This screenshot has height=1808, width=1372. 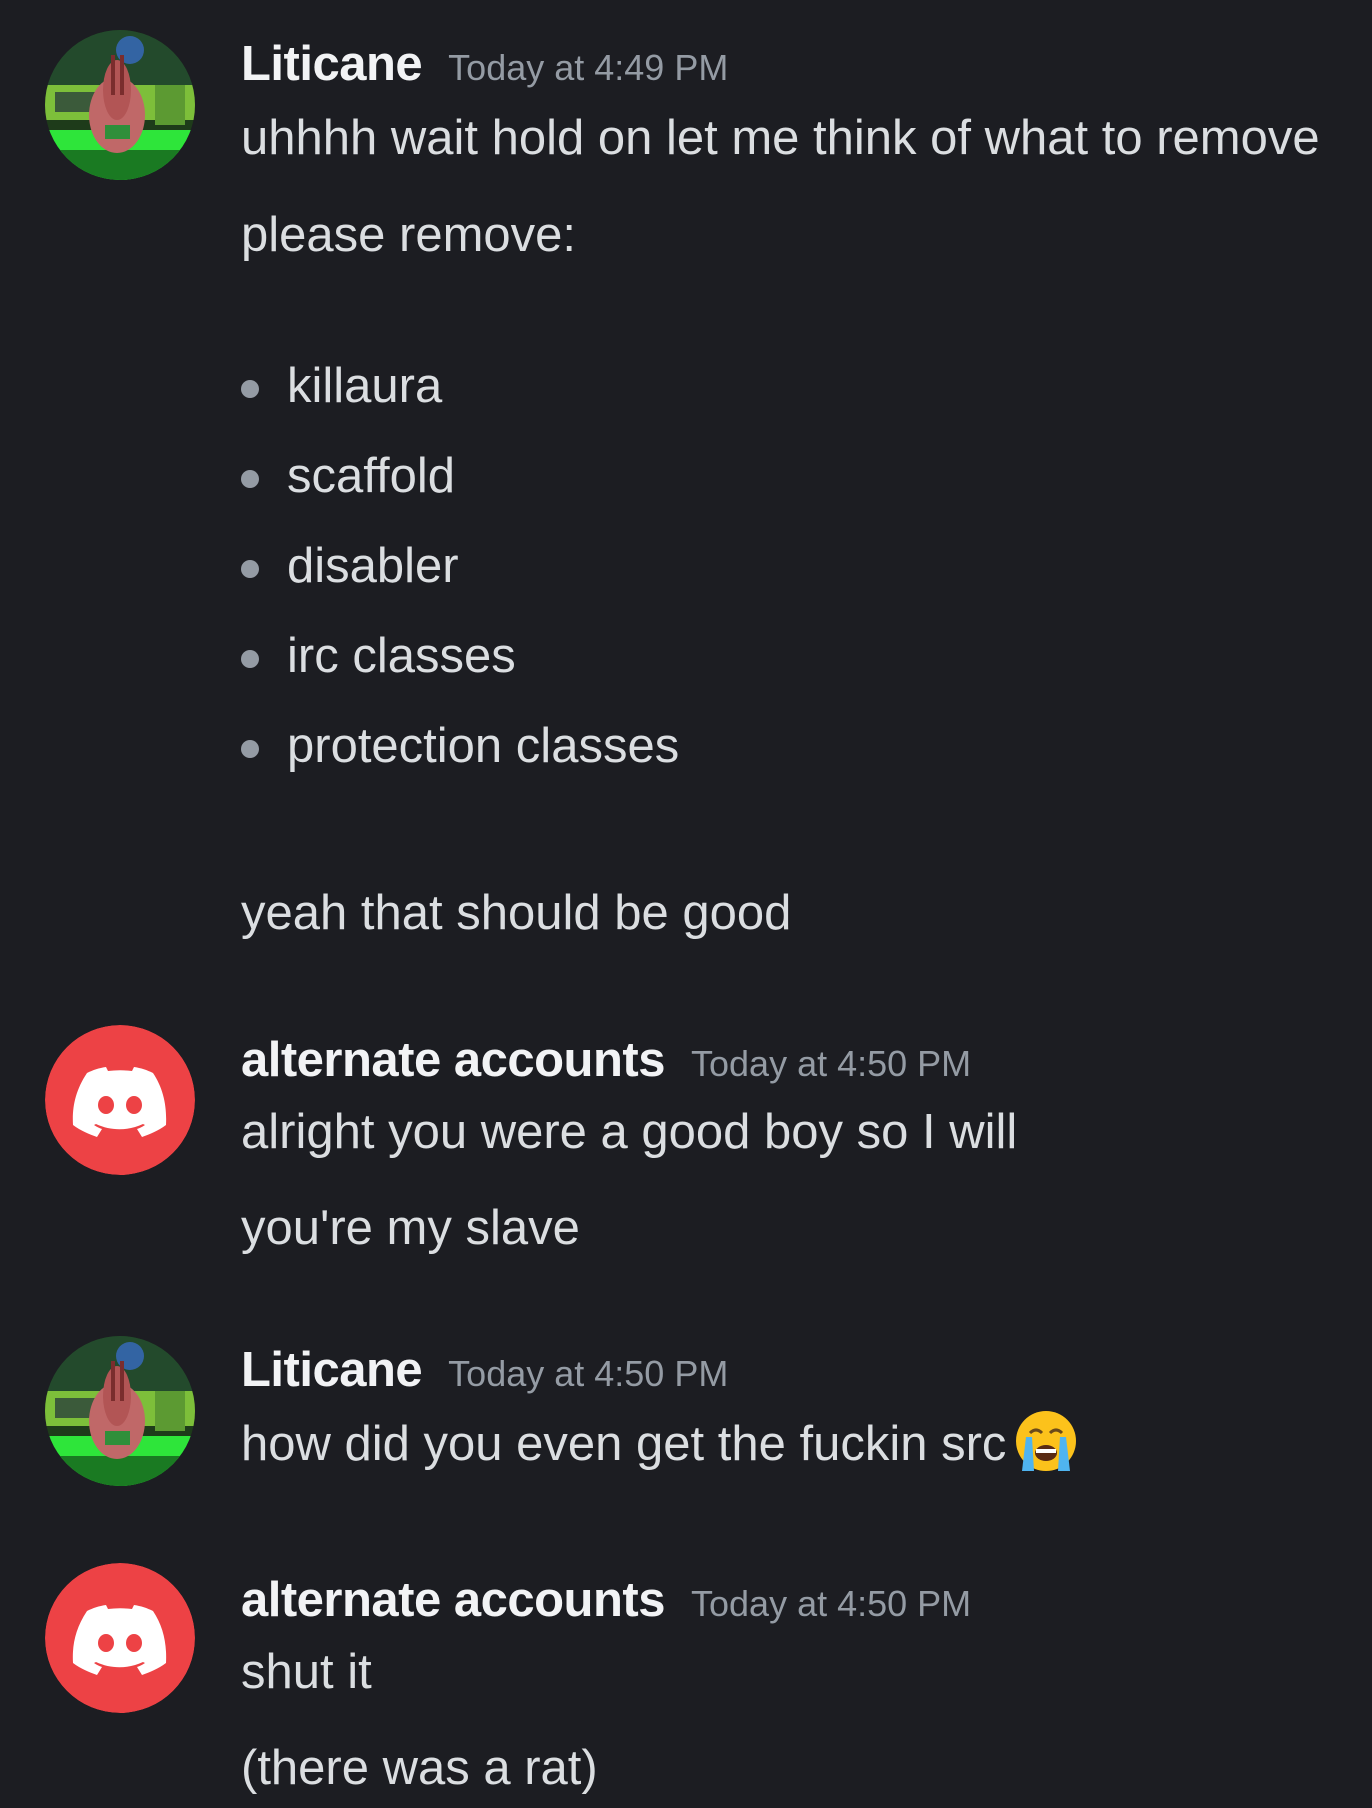 I want to click on message-text: you're my slave, so click(x=410, y=1228).